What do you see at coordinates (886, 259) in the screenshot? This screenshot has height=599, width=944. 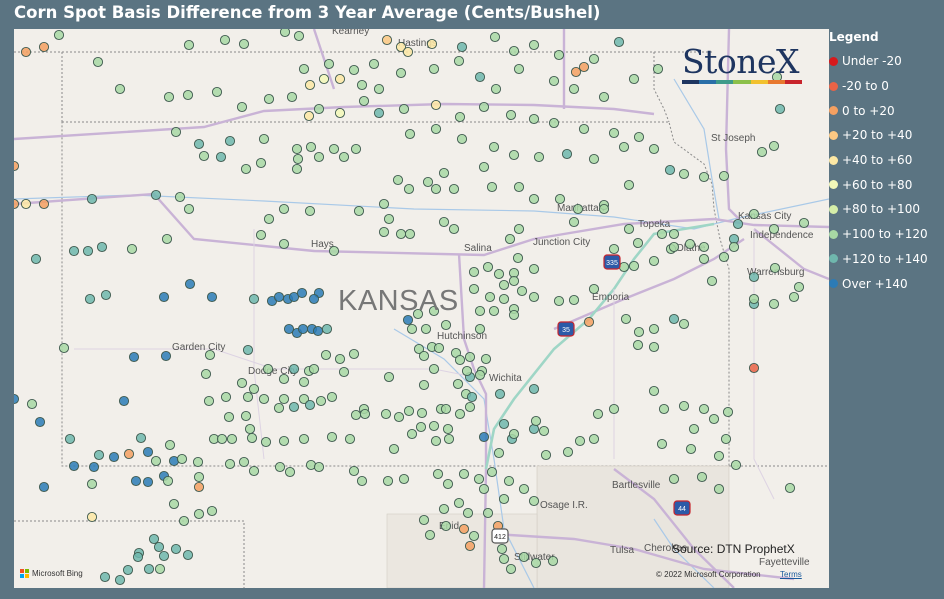 I see `legend-item: +120 to +140` at bounding box center [886, 259].